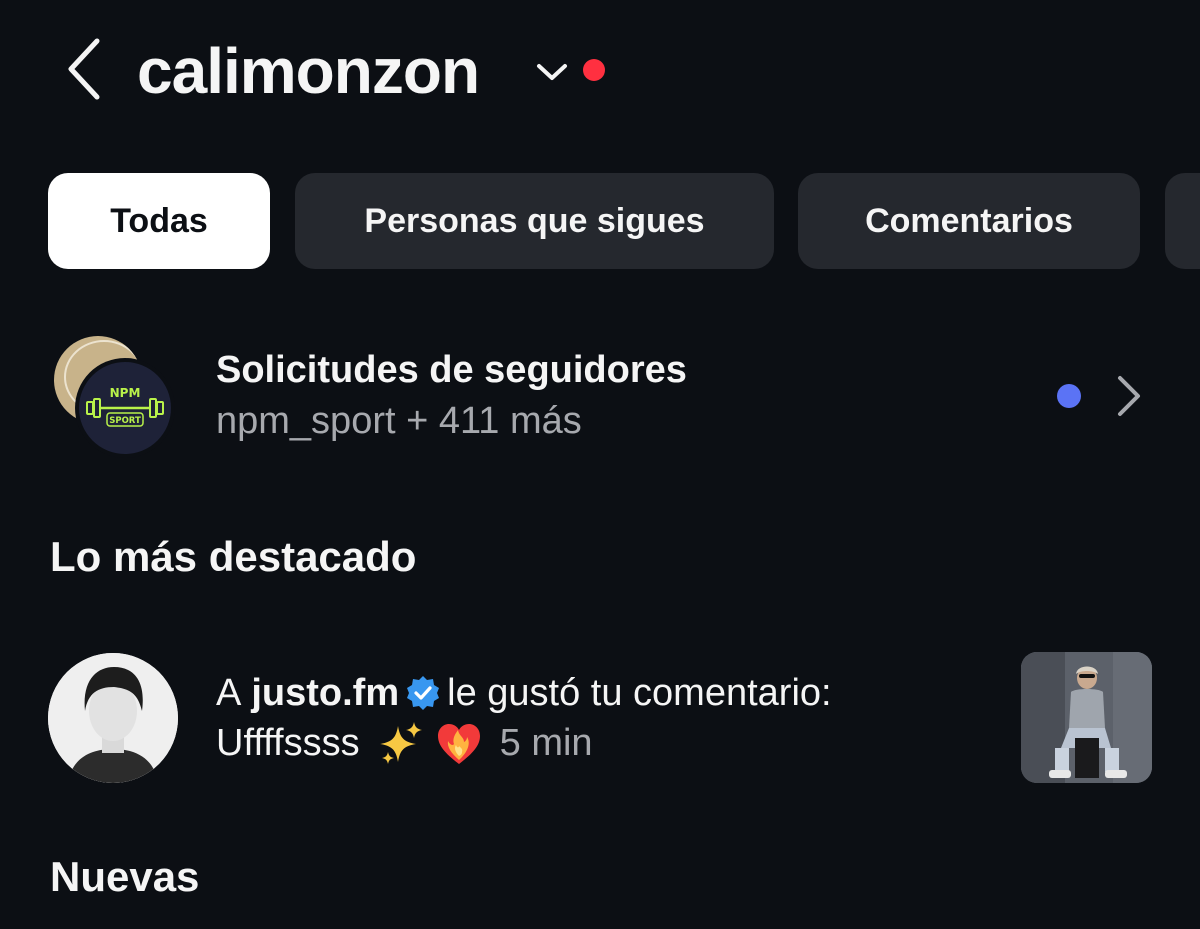  Describe the element at coordinates (546, 743) in the screenshot. I see `notification-timestamp: 5 min` at that location.